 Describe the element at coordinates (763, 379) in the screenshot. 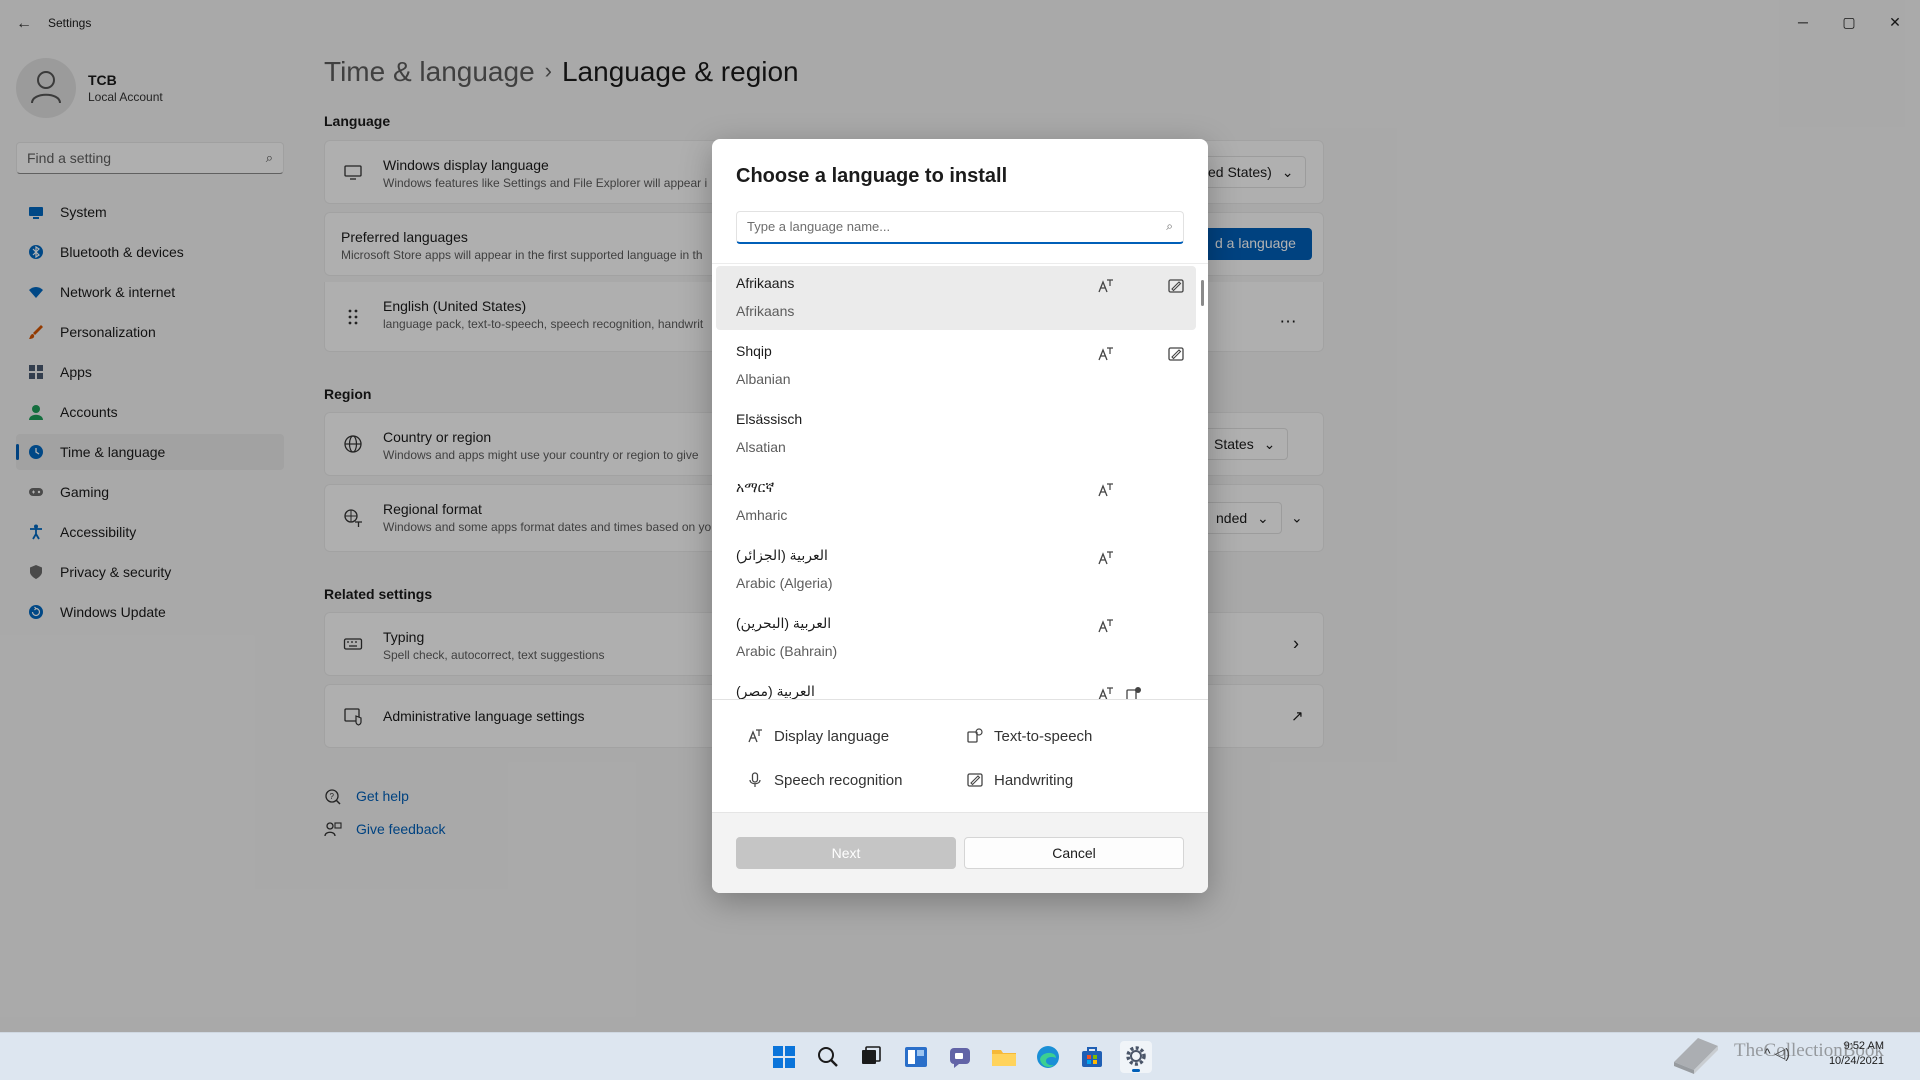

I see `language-english-name: Albanian` at that location.